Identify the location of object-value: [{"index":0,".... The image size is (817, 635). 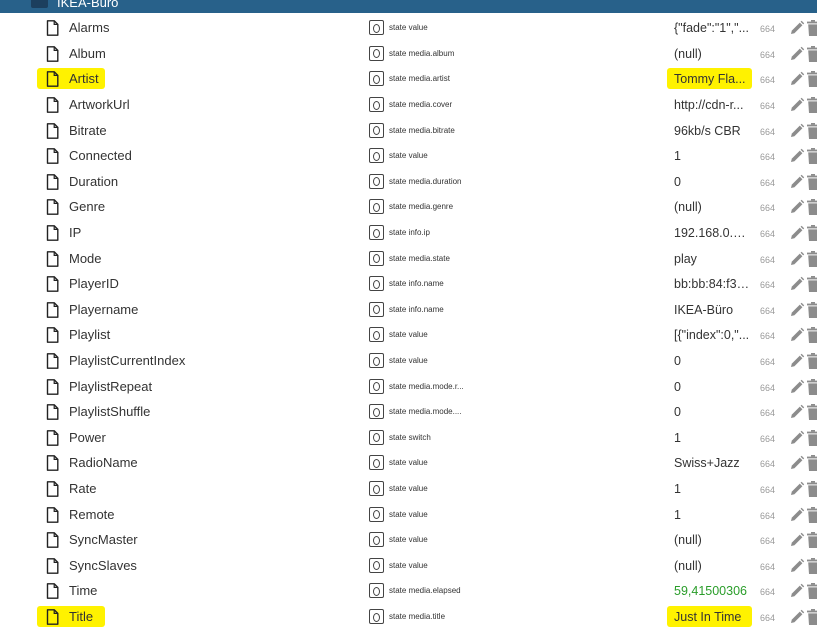
(712, 335).